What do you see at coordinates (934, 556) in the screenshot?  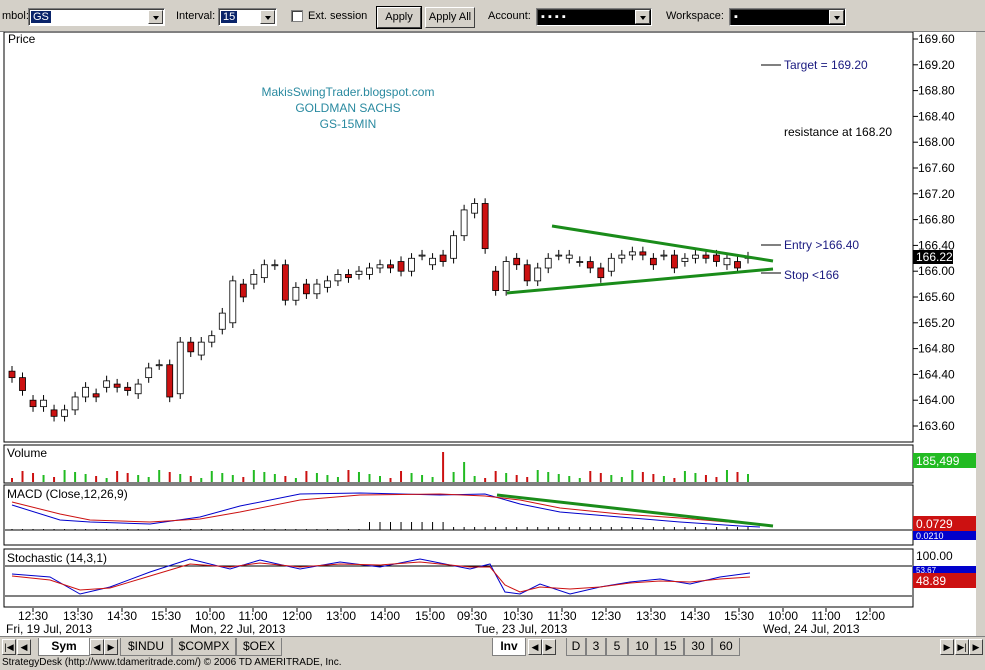 I see `stoch-top-value: 100.00` at bounding box center [934, 556].